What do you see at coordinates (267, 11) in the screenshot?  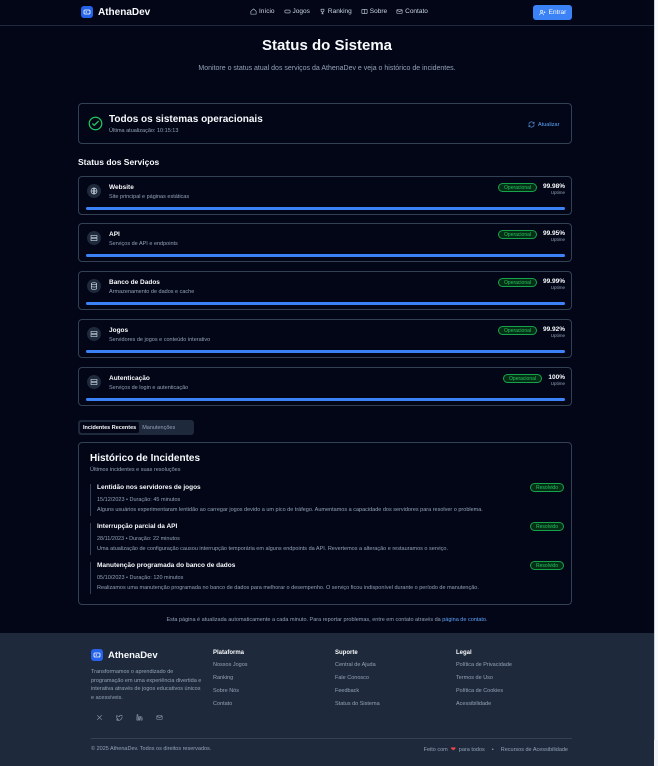 I see `nav-link-label: Início` at bounding box center [267, 11].